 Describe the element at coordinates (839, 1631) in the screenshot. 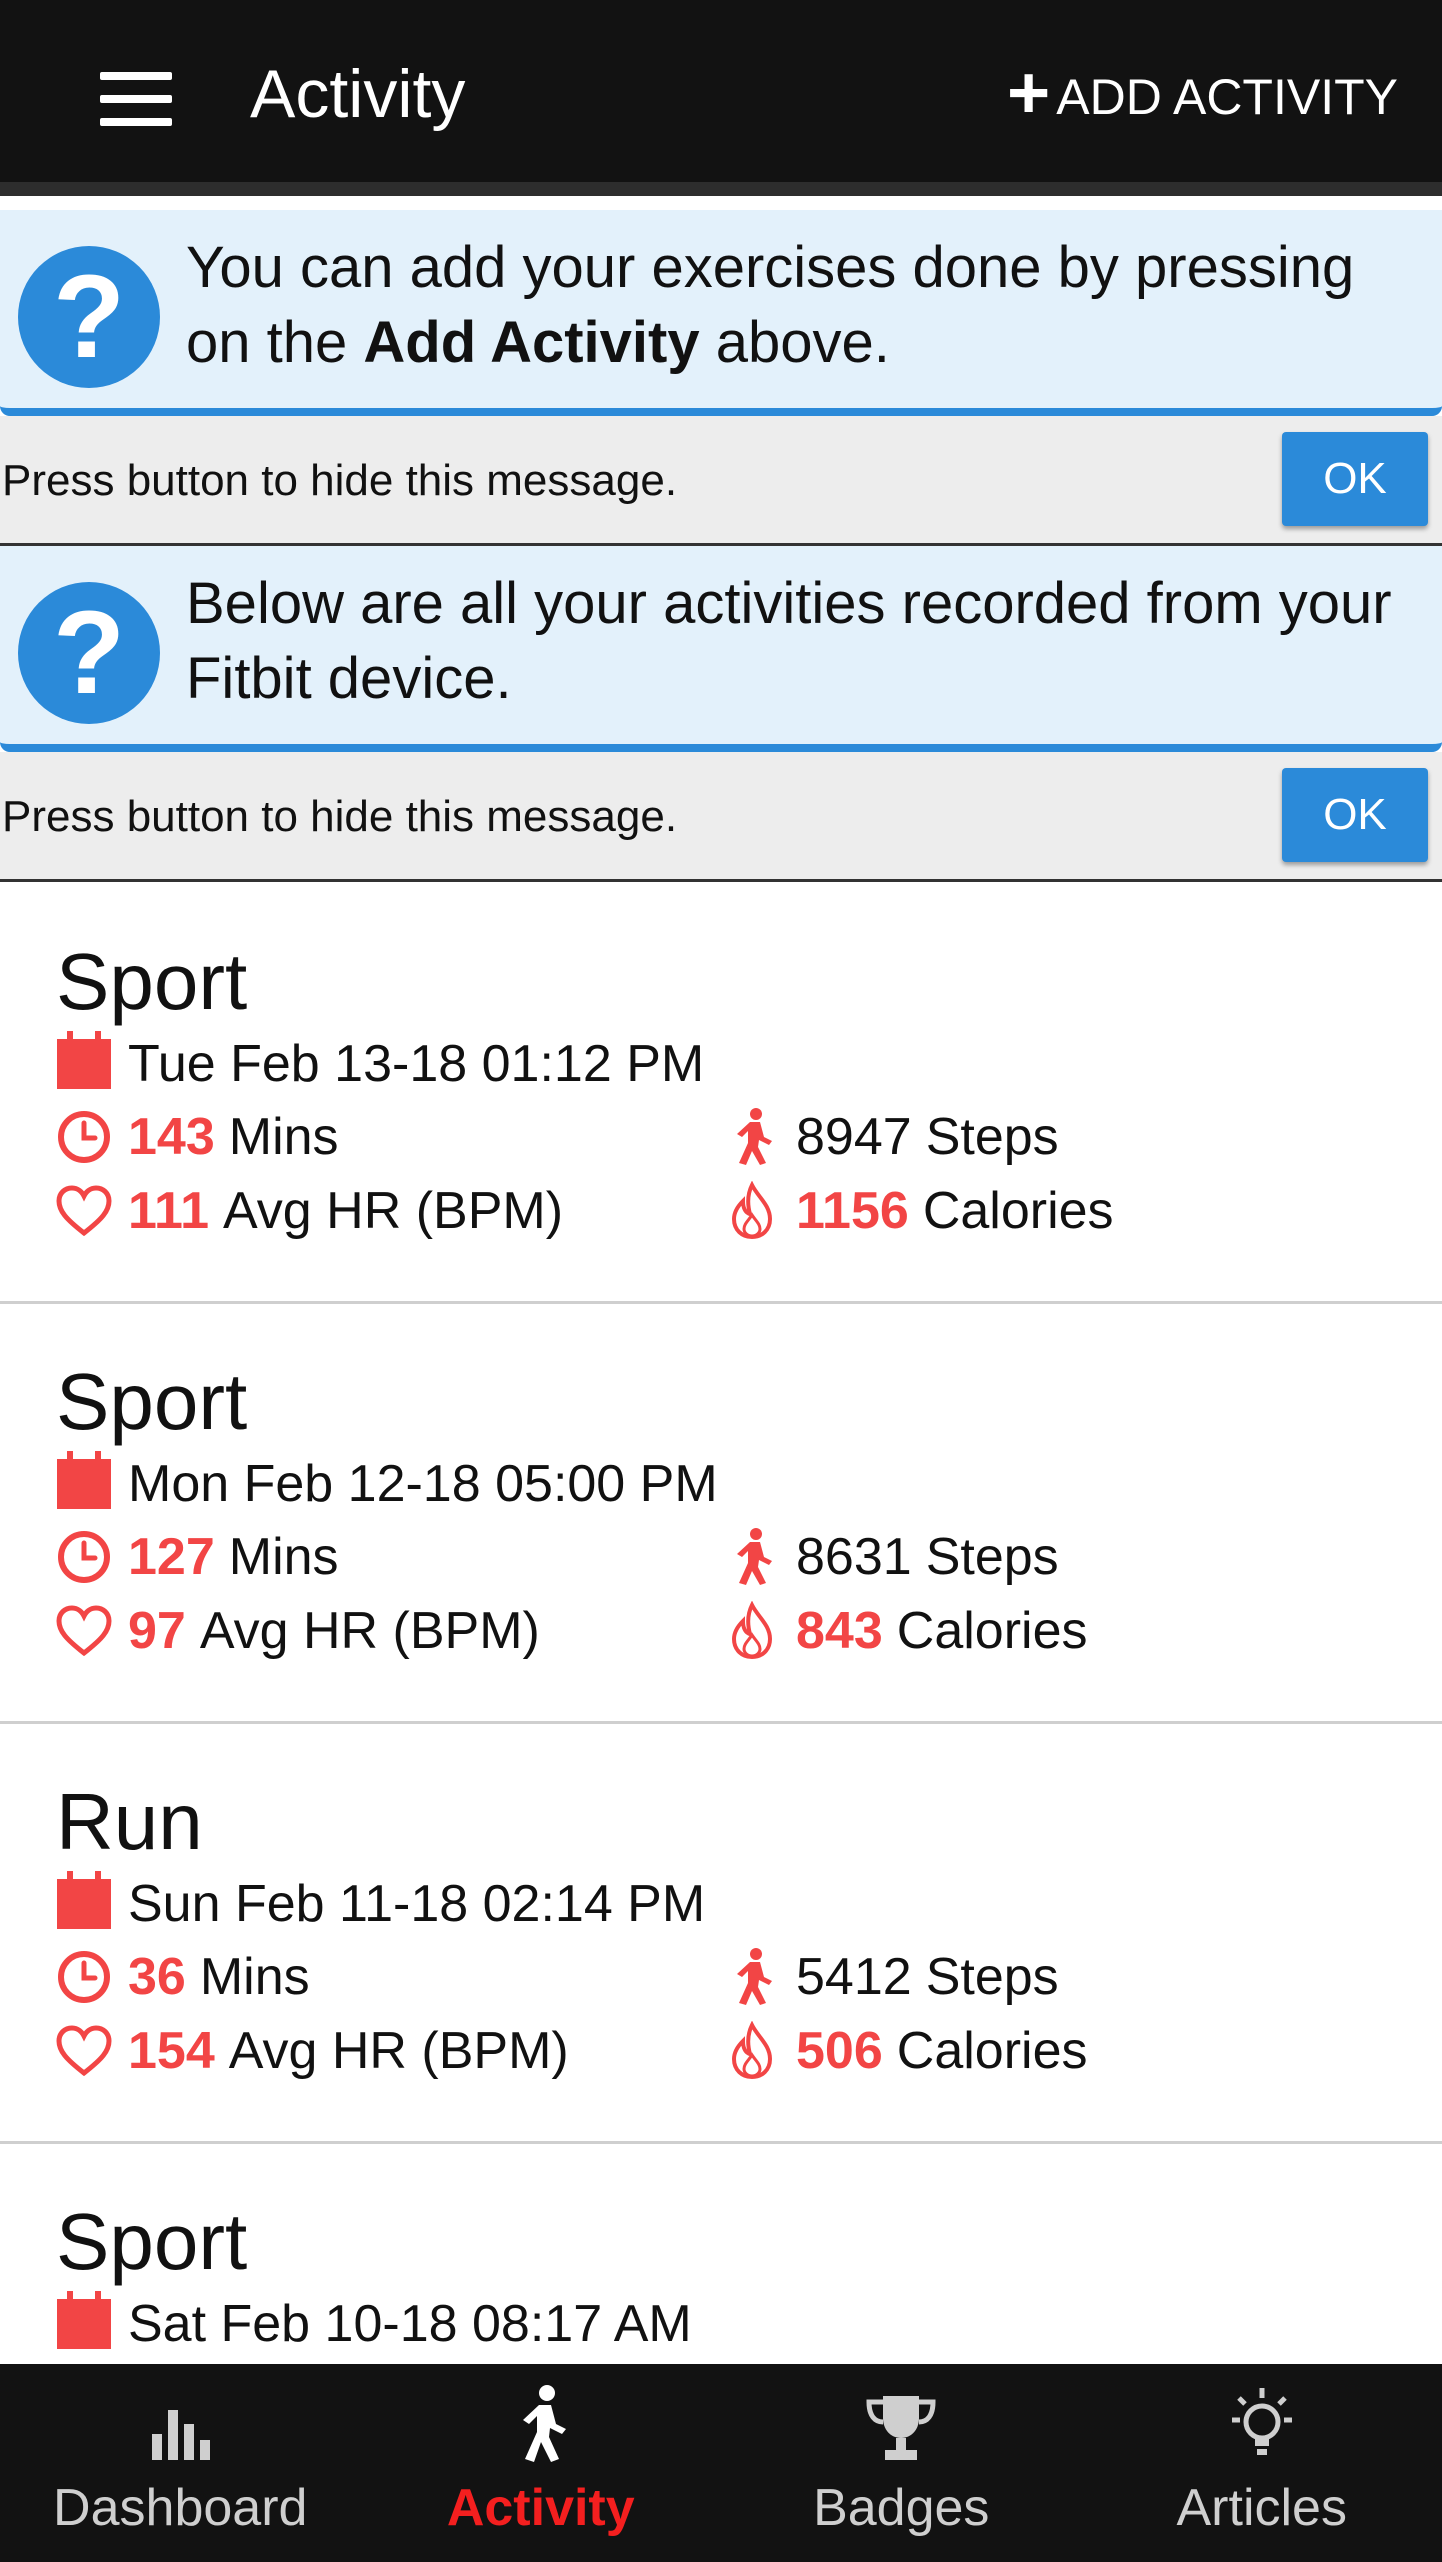

I see `calories-value: 843` at that location.